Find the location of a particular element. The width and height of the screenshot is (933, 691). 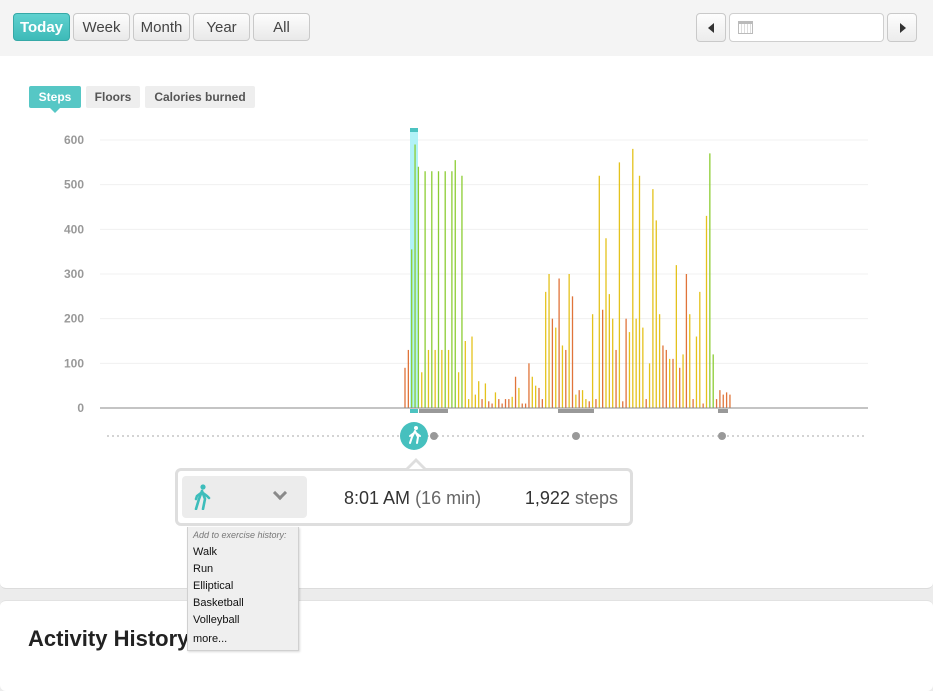

activity-detail-popup: 8:01 AM (16 min) 1,922 steps is located at coordinates (404, 492).